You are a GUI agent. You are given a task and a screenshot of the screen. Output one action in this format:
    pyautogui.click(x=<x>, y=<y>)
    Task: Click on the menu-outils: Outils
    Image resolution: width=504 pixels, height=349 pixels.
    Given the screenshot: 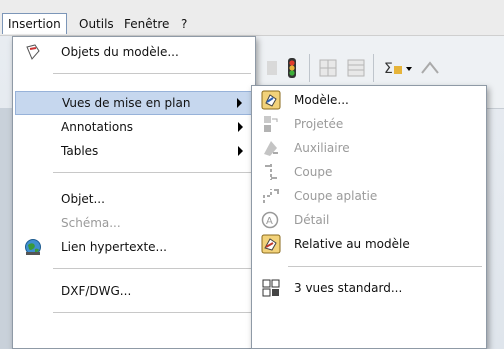 What is the action you would take?
    pyautogui.click(x=96, y=24)
    